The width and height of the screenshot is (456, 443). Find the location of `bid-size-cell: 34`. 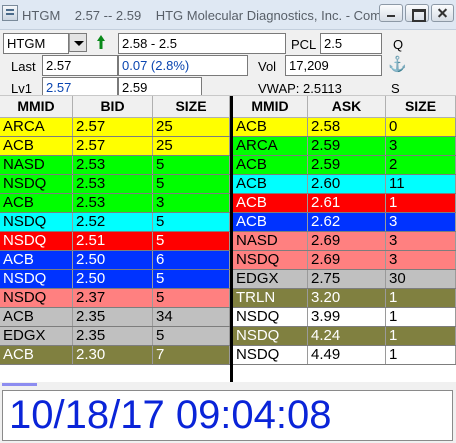

bid-size-cell: 34 is located at coordinates (191, 317).